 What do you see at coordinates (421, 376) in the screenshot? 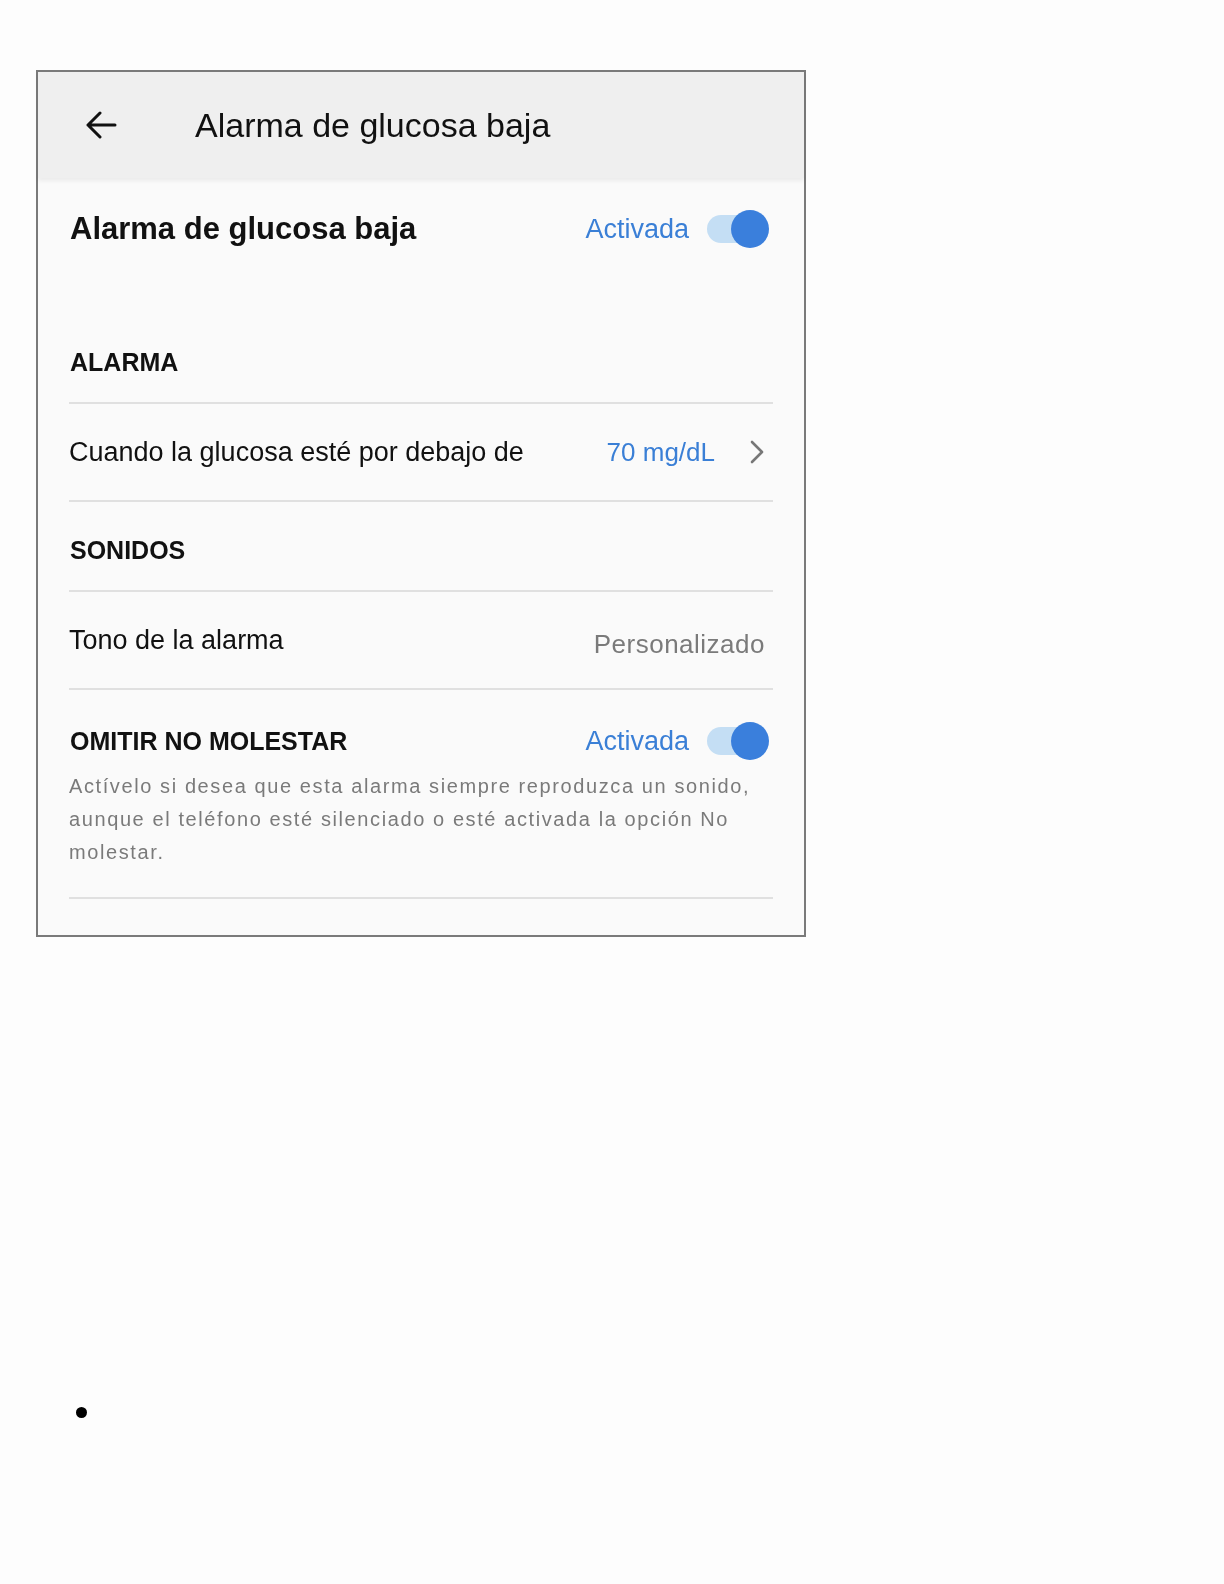
I see `section-heading: ALARMA` at bounding box center [421, 376].